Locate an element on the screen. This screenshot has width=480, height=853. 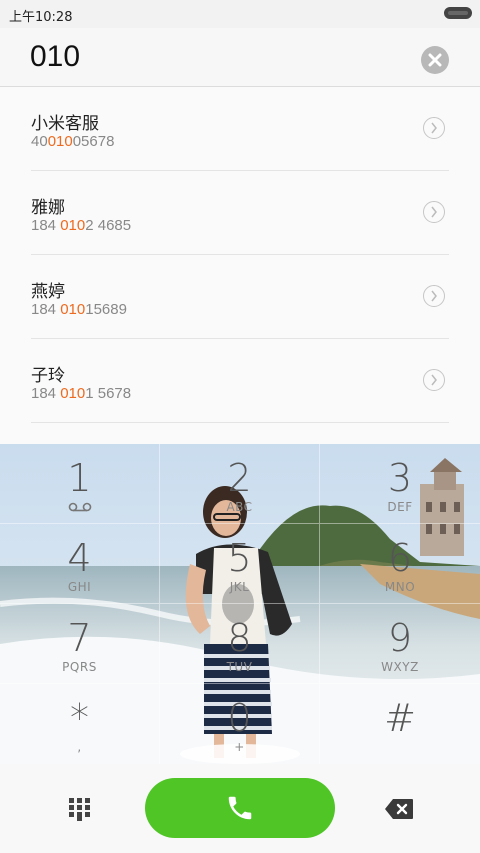
key-letters: DEF is located at coordinates (400, 507).